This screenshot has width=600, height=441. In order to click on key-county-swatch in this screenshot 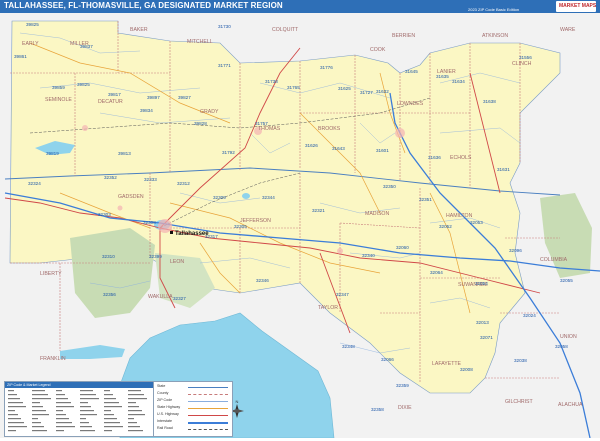, I will do `click(208, 394)`.